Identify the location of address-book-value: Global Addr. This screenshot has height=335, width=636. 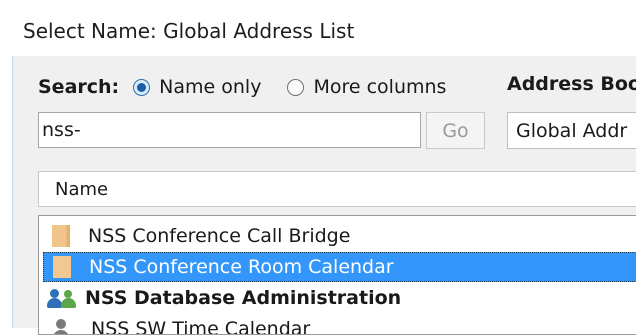
(572, 130).